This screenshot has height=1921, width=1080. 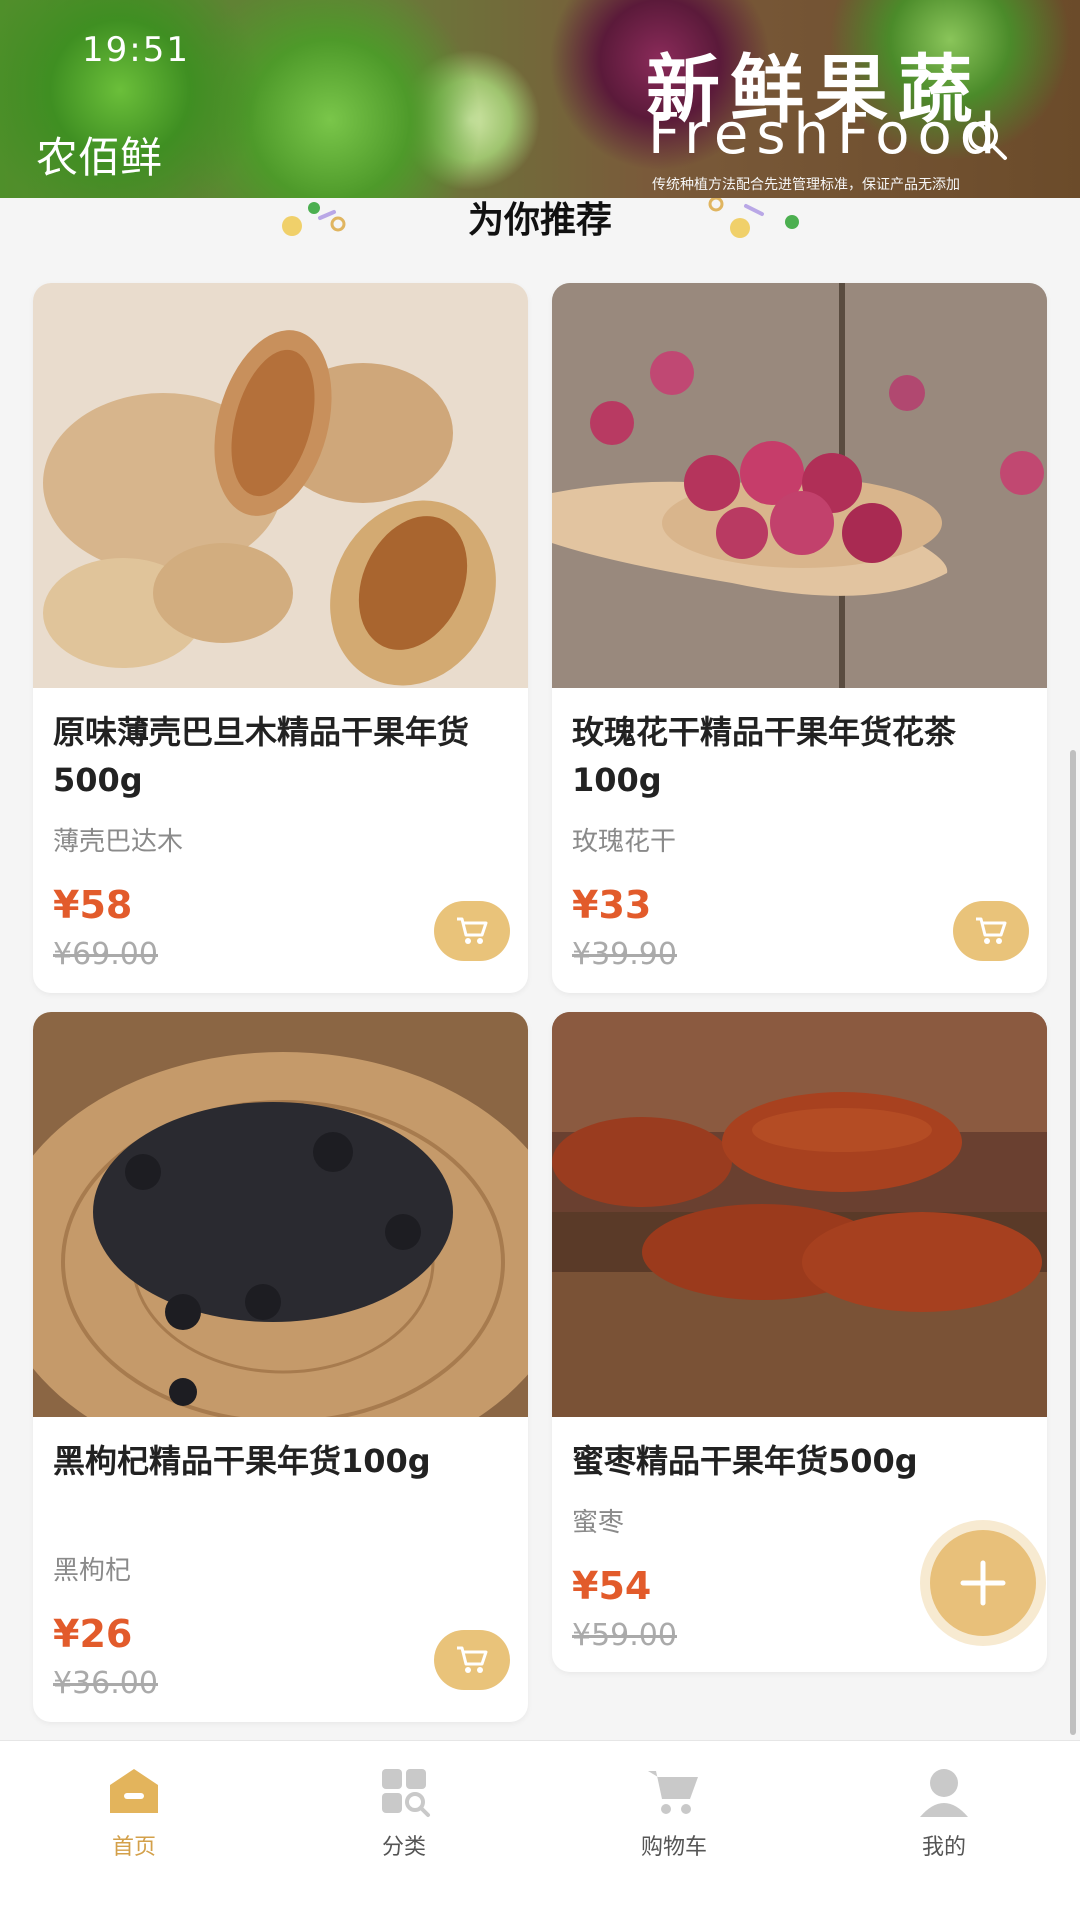 What do you see at coordinates (134, 1816) in the screenshot?
I see `tab-home: 首页` at bounding box center [134, 1816].